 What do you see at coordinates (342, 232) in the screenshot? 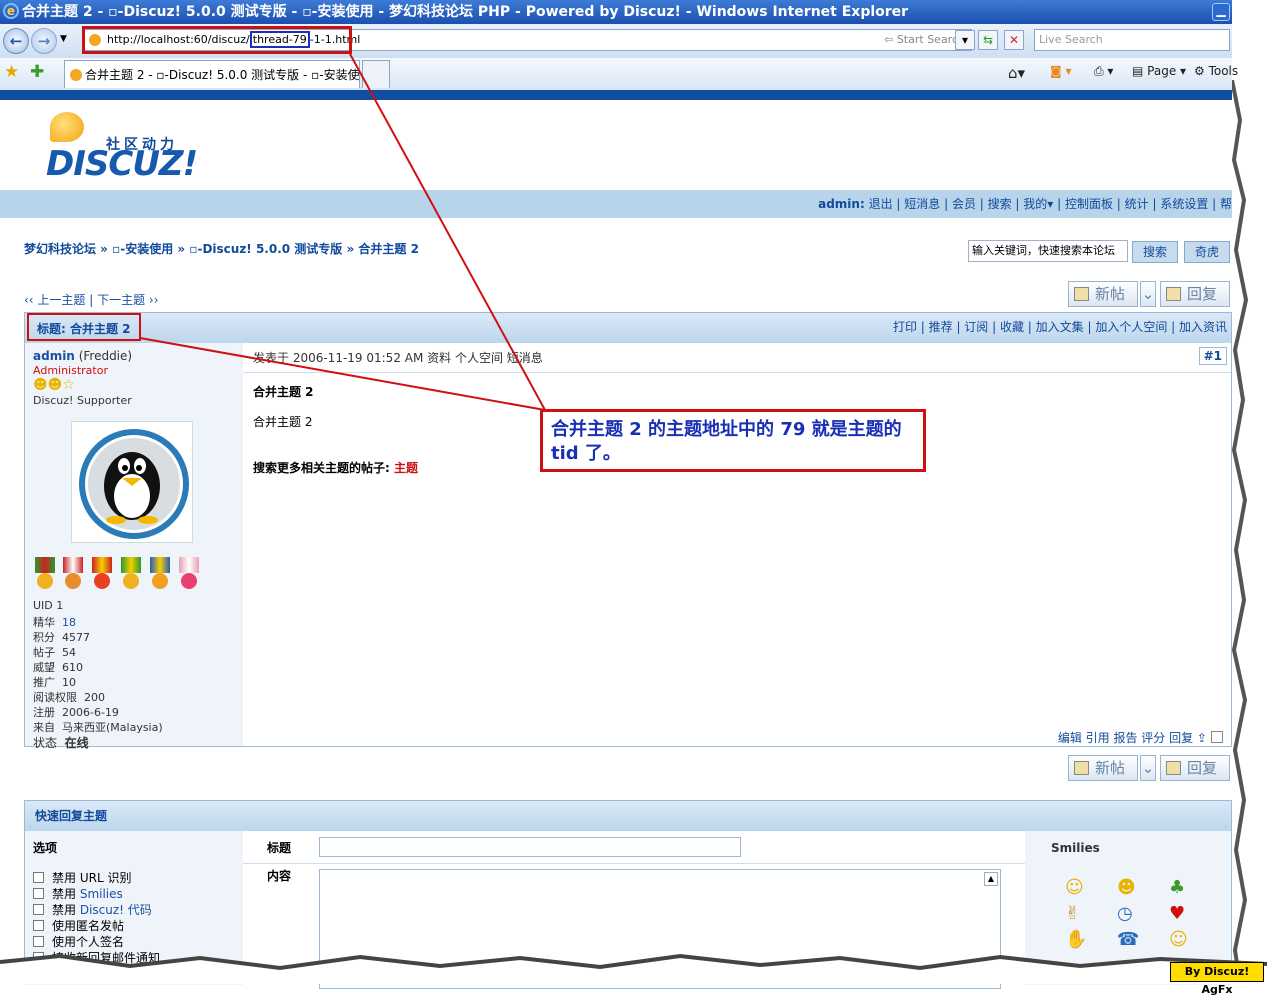
I see `annotation-arrows` at bounding box center [342, 232].